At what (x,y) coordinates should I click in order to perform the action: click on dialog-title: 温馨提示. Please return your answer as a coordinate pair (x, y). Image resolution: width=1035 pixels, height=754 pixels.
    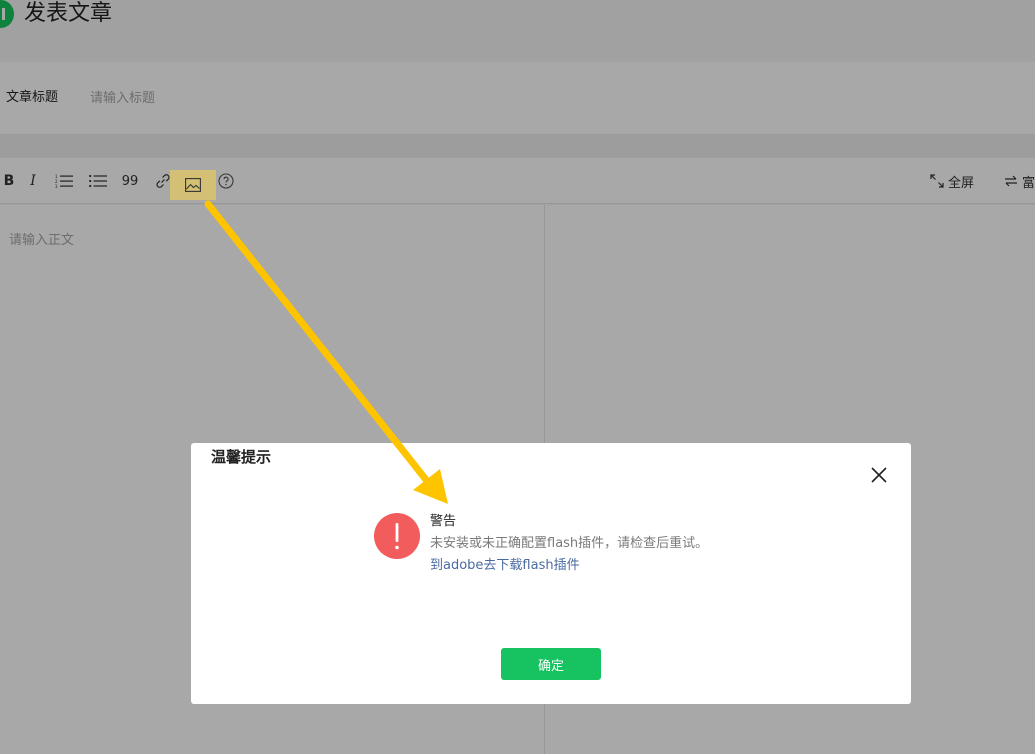
    Looking at the image, I should click on (241, 457).